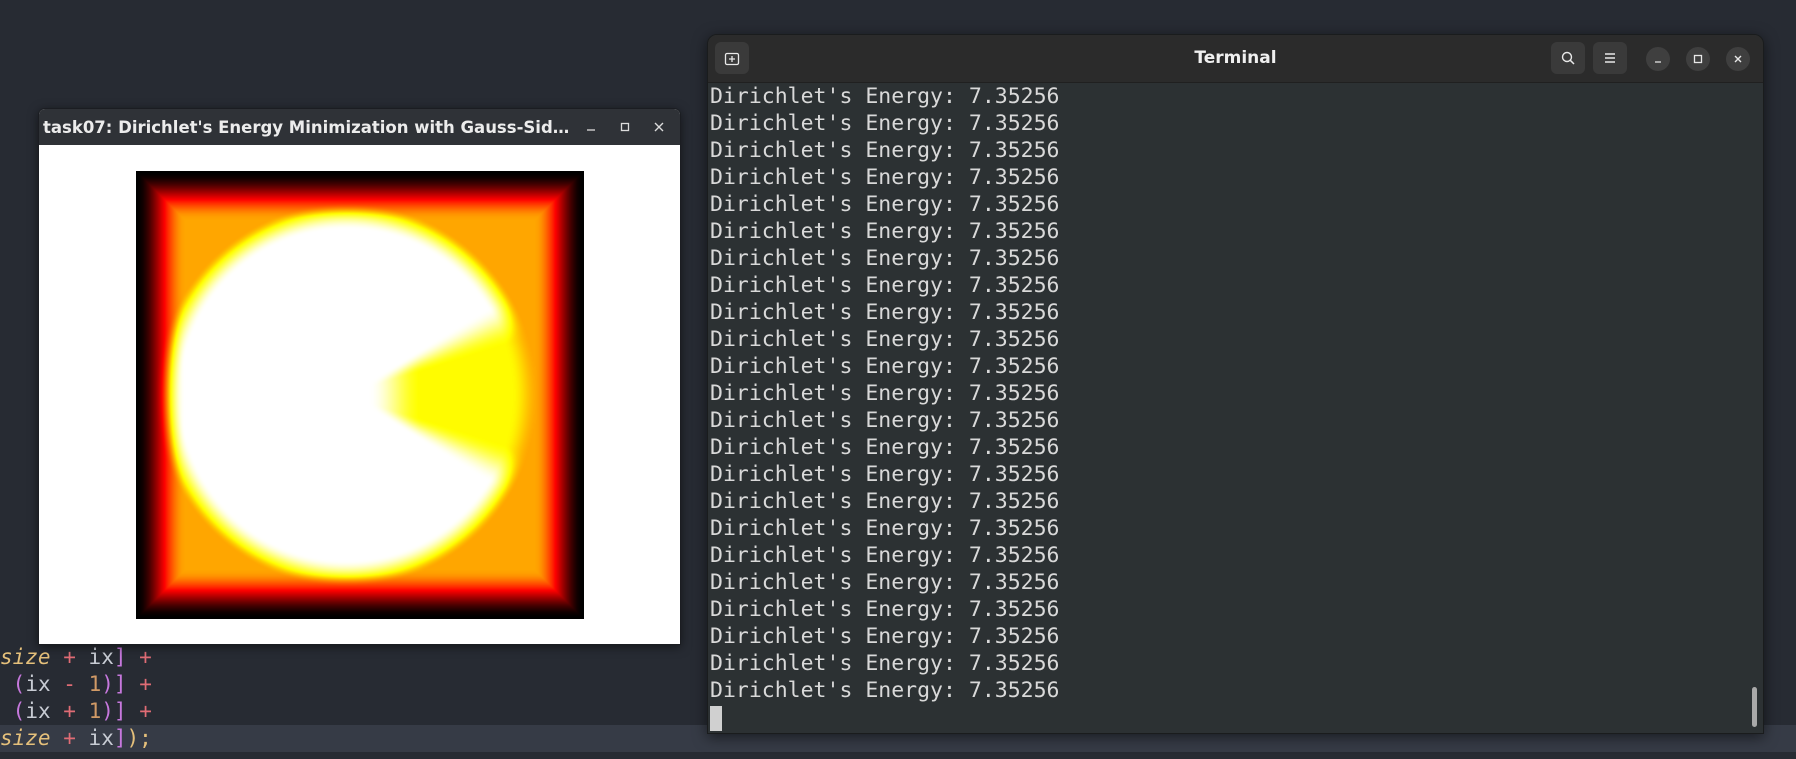  I want to click on heatmap-canvas, so click(360, 395).